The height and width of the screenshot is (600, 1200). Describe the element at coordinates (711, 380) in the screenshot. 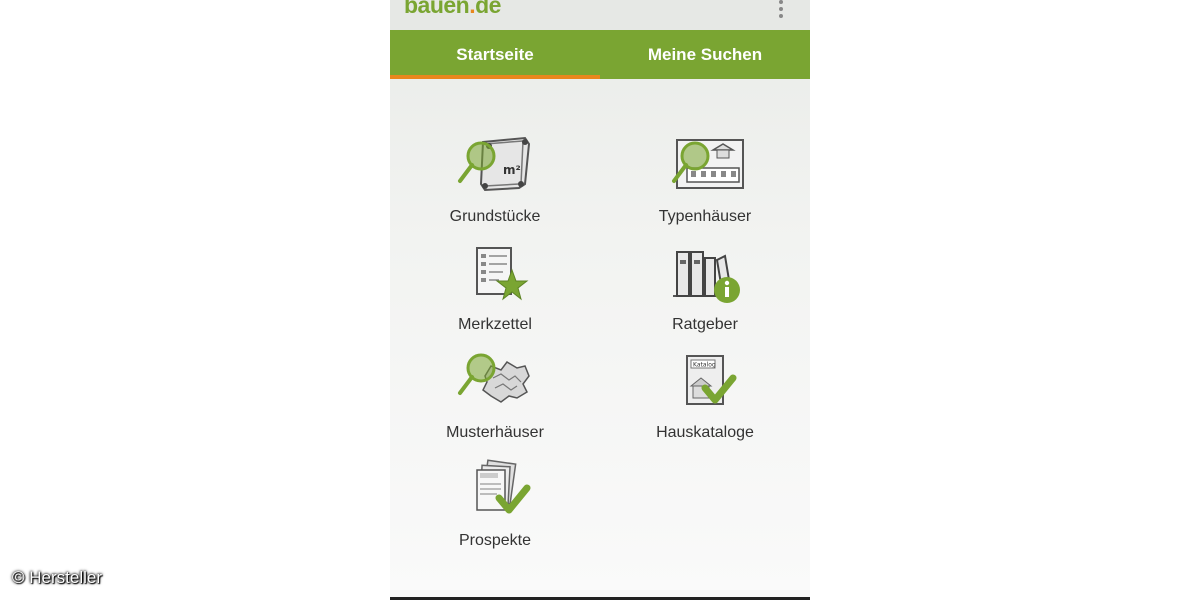

I see `catalog-check-icon: Katalog` at that location.